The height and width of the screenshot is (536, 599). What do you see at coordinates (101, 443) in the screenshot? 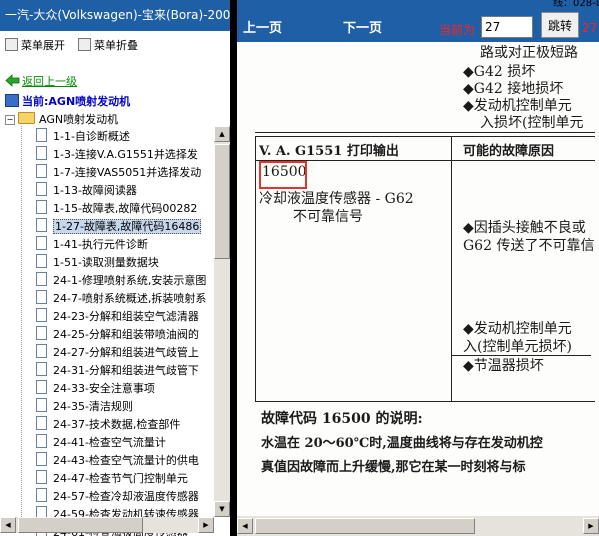
I see `tree-item: 24-41-检查空气流量计` at bounding box center [101, 443].